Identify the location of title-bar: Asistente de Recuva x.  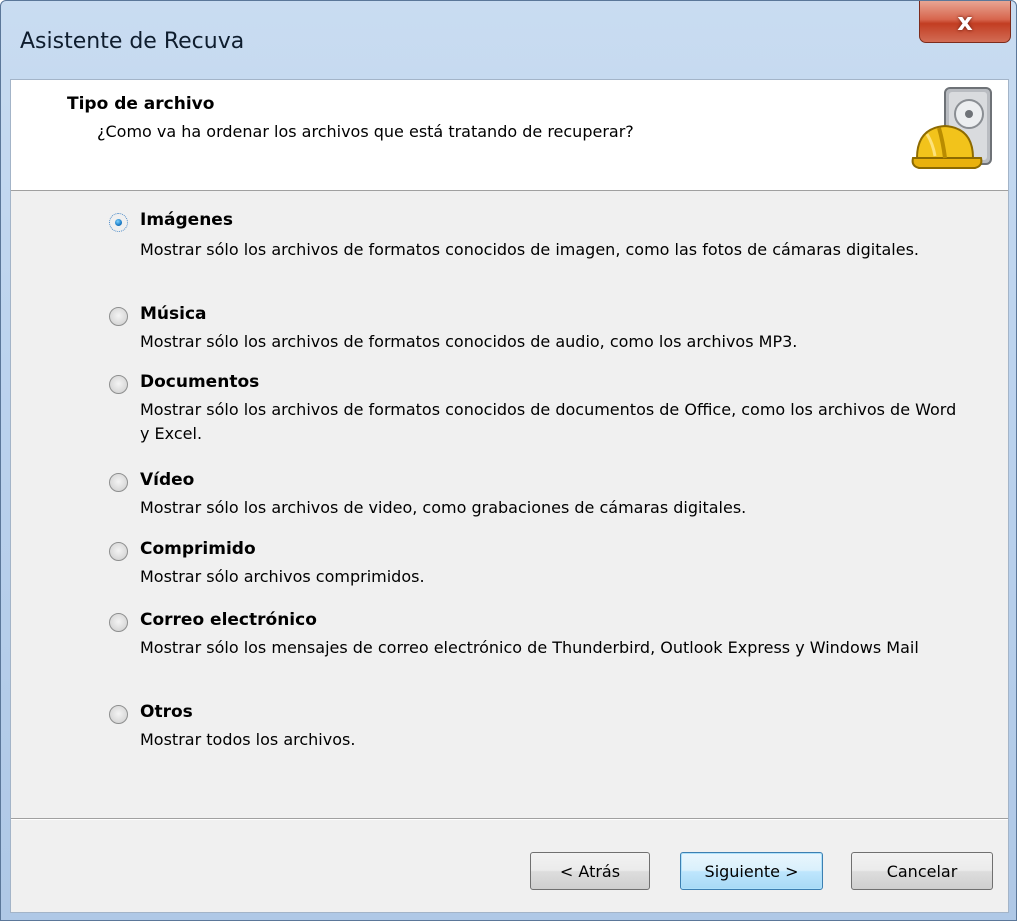
(508, 40).